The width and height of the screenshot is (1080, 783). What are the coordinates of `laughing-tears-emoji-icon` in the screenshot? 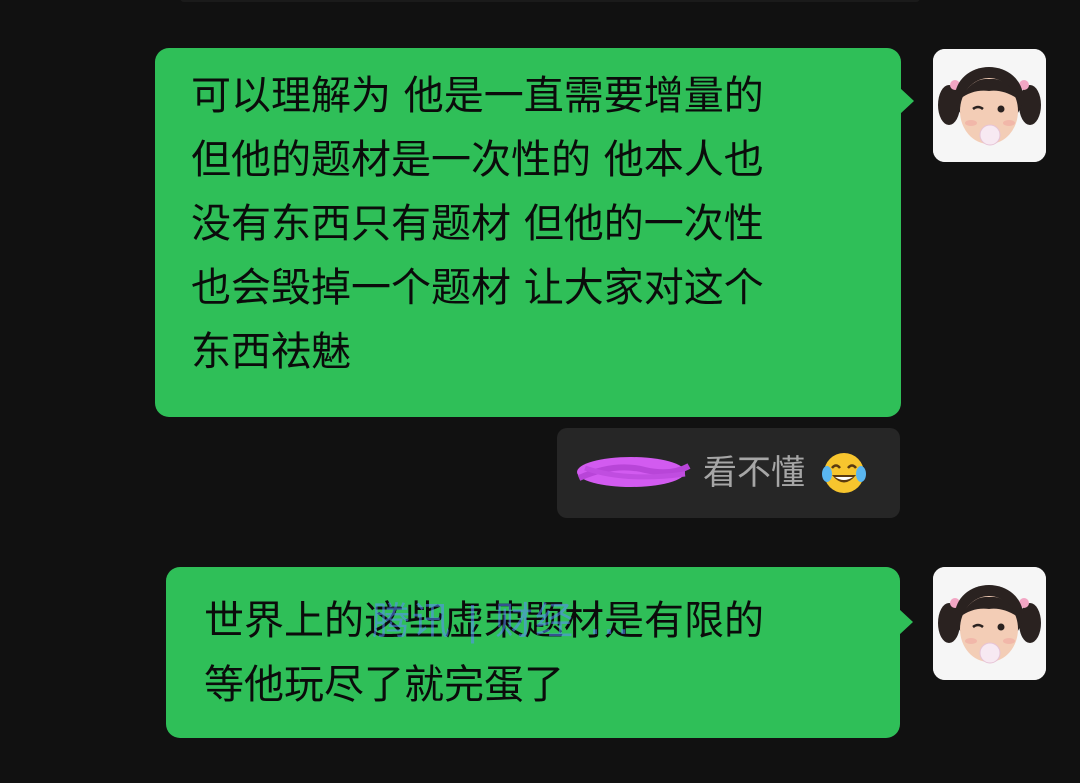 It's located at (844, 473).